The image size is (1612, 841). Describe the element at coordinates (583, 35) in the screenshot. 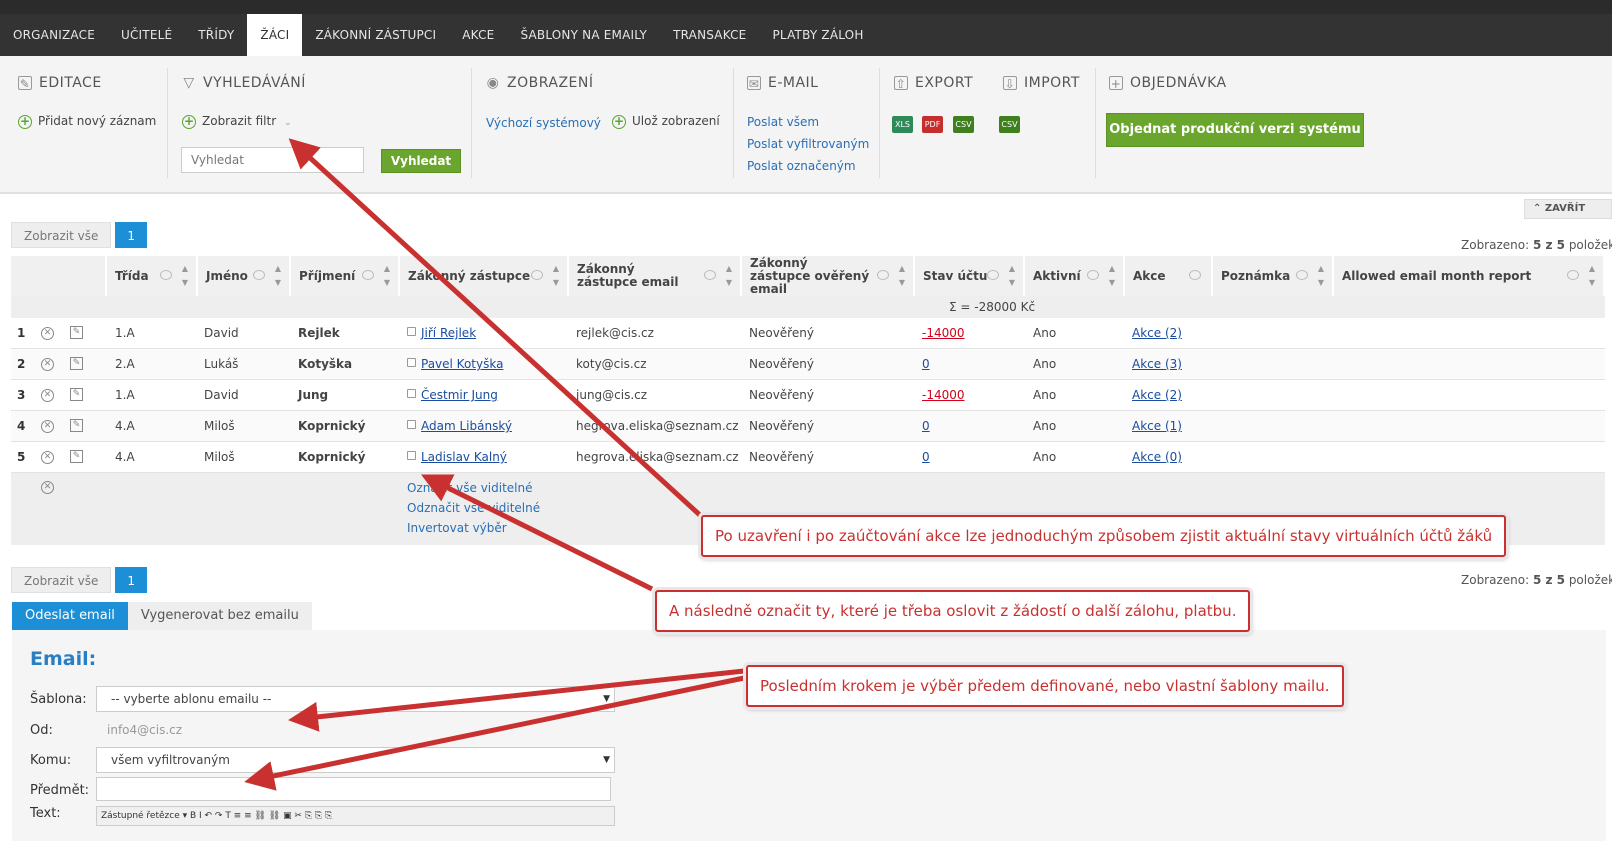

I see `nav-sablony: ŠABLONY NA EMAILY` at that location.